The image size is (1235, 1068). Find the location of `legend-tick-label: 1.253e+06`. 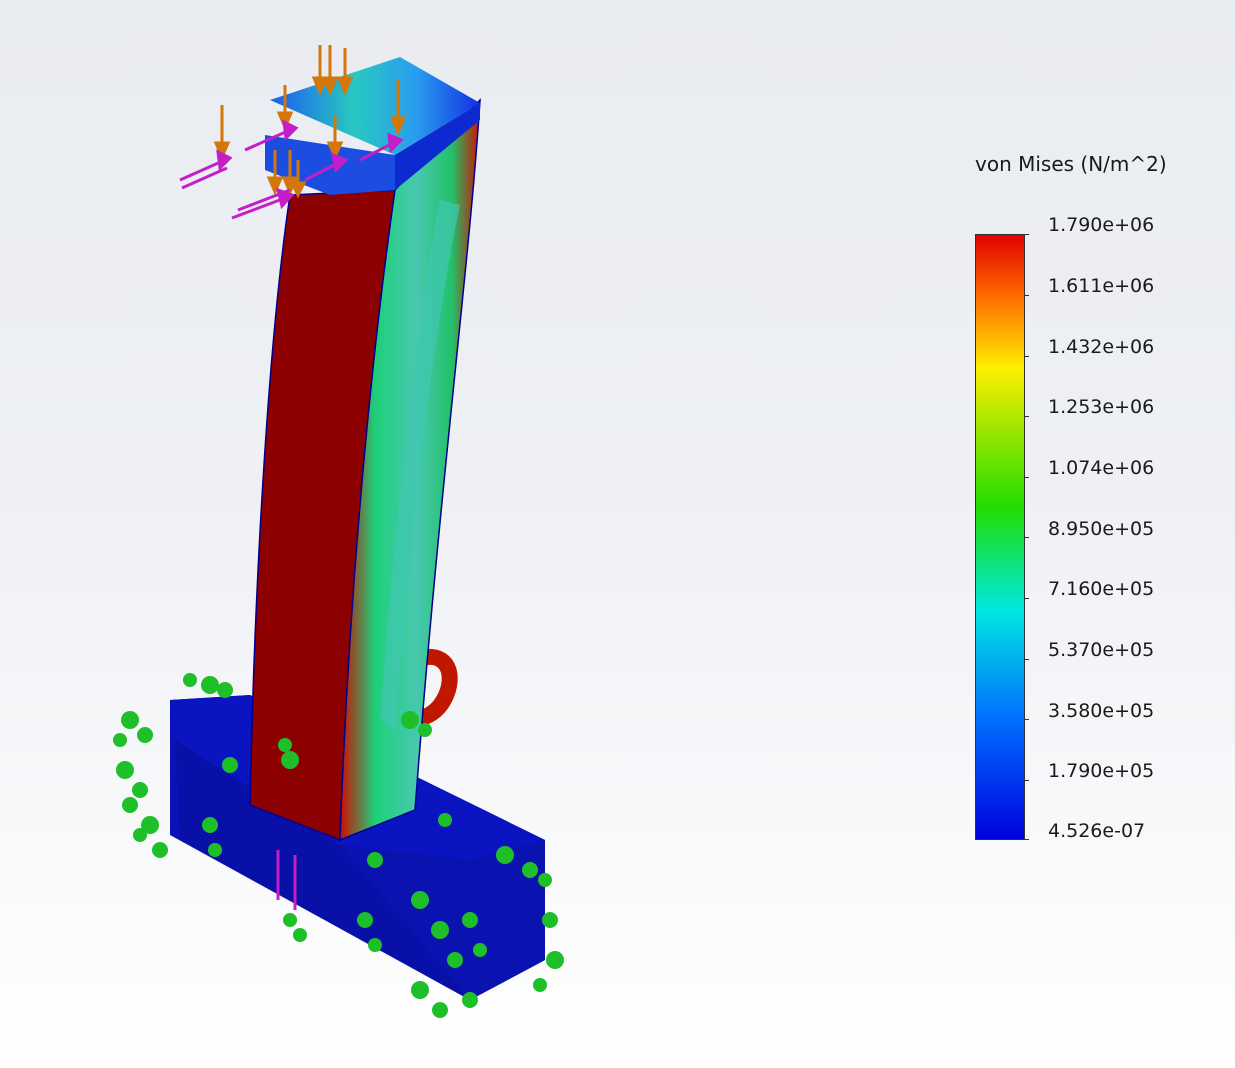

legend-tick-label: 1.253e+06 is located at coordinates (1101, 407).